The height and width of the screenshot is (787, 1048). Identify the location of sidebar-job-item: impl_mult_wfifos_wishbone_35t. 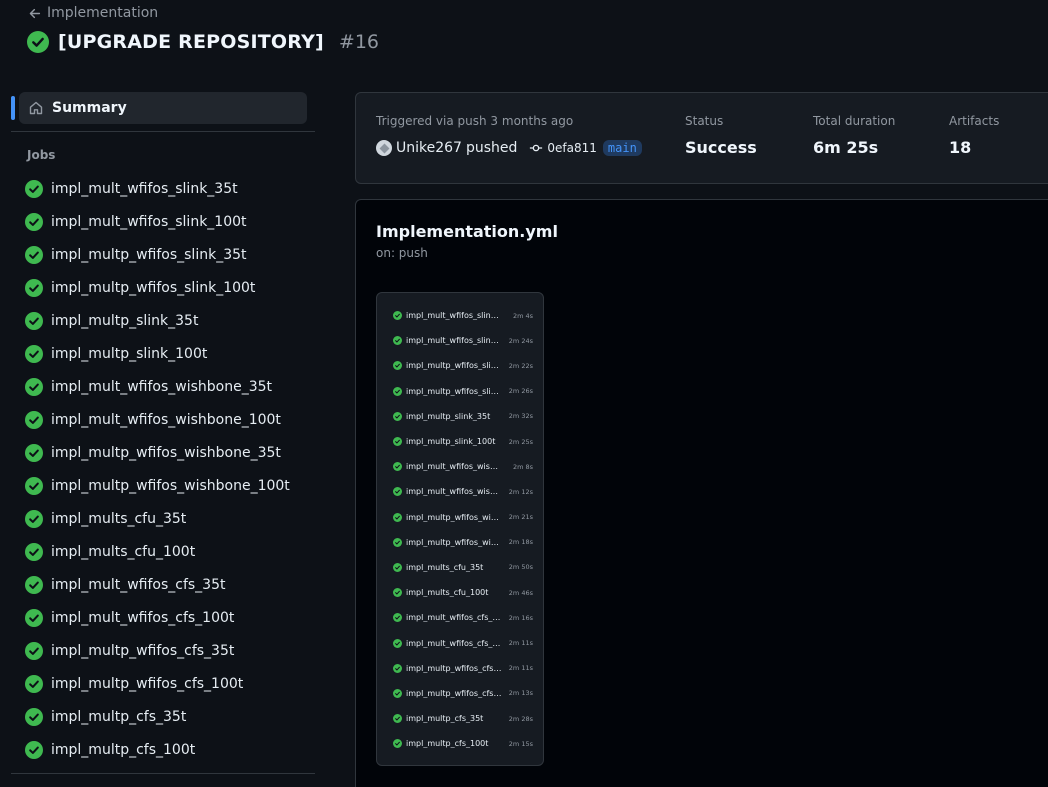
(170, 386).